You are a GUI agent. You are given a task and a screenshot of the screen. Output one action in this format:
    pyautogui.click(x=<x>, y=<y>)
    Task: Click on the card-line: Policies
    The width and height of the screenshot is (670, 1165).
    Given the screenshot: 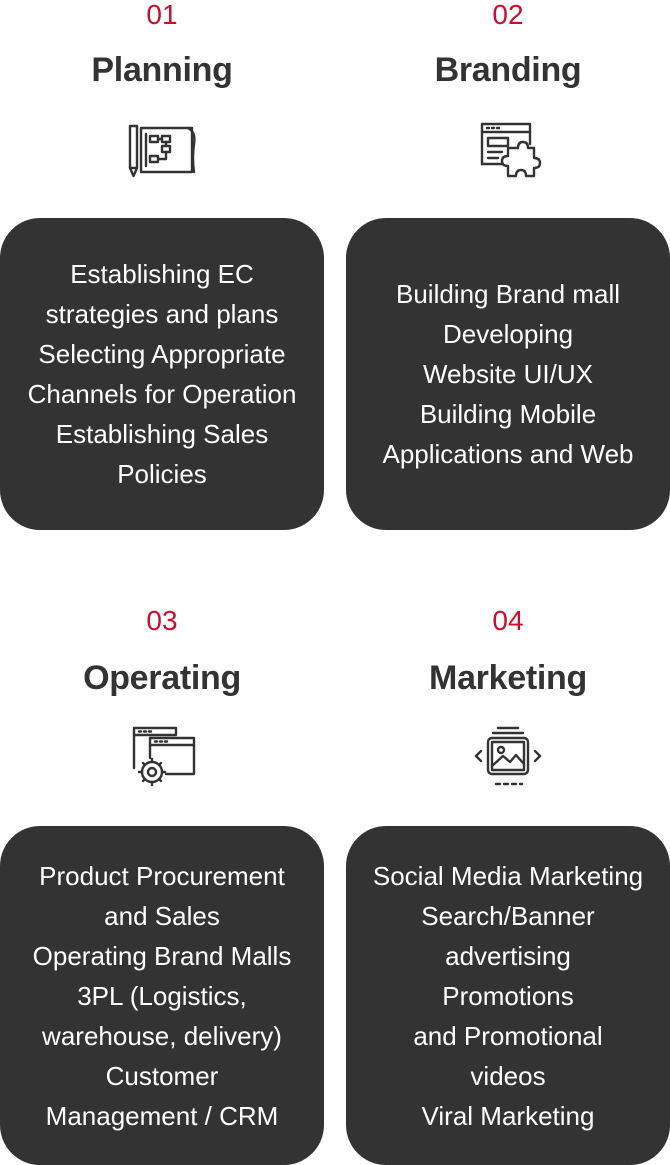 What is the action you would take?
    pyautogui.click(x=162, y=474)
    